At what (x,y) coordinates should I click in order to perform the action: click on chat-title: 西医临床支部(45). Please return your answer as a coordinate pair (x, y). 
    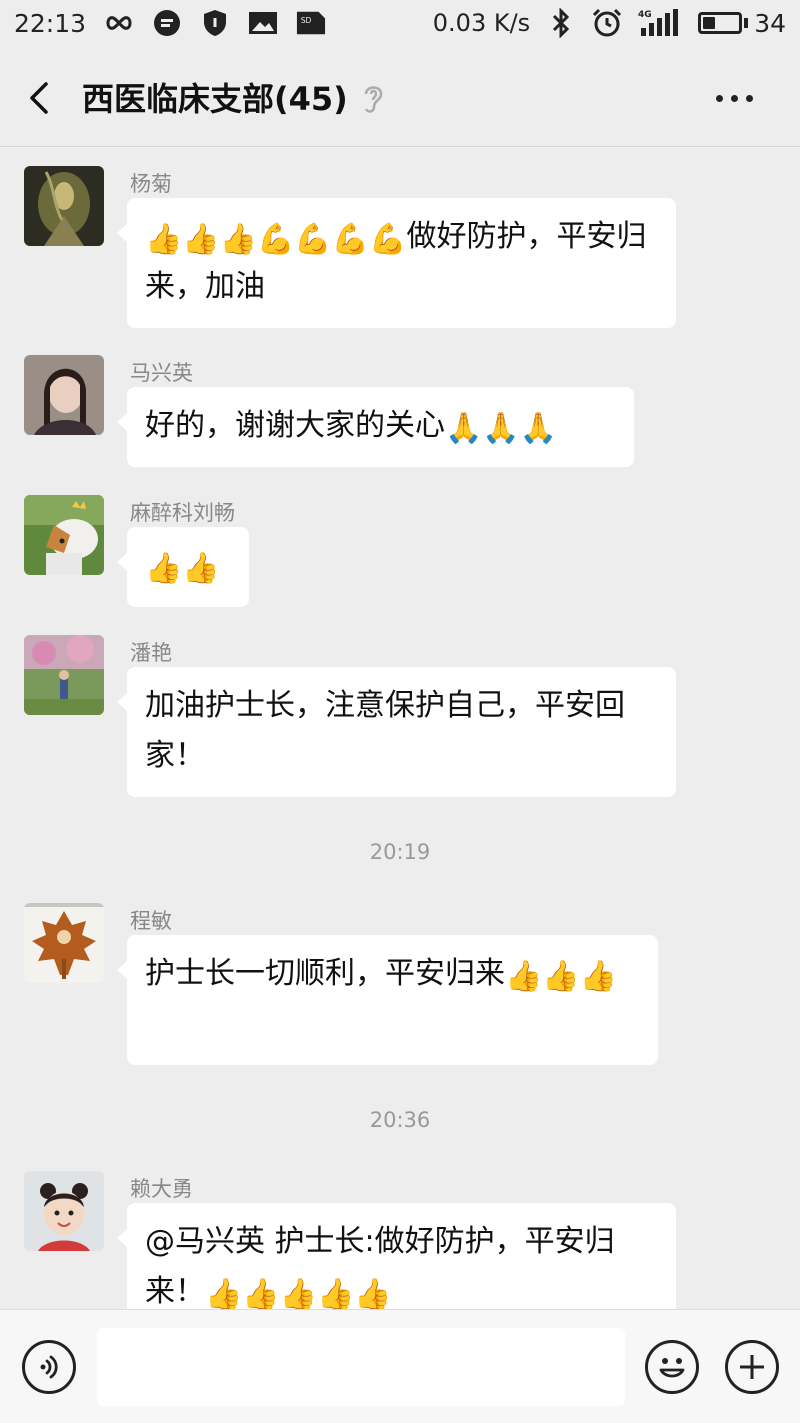
    Looking at the image, I should click on (215, 99).